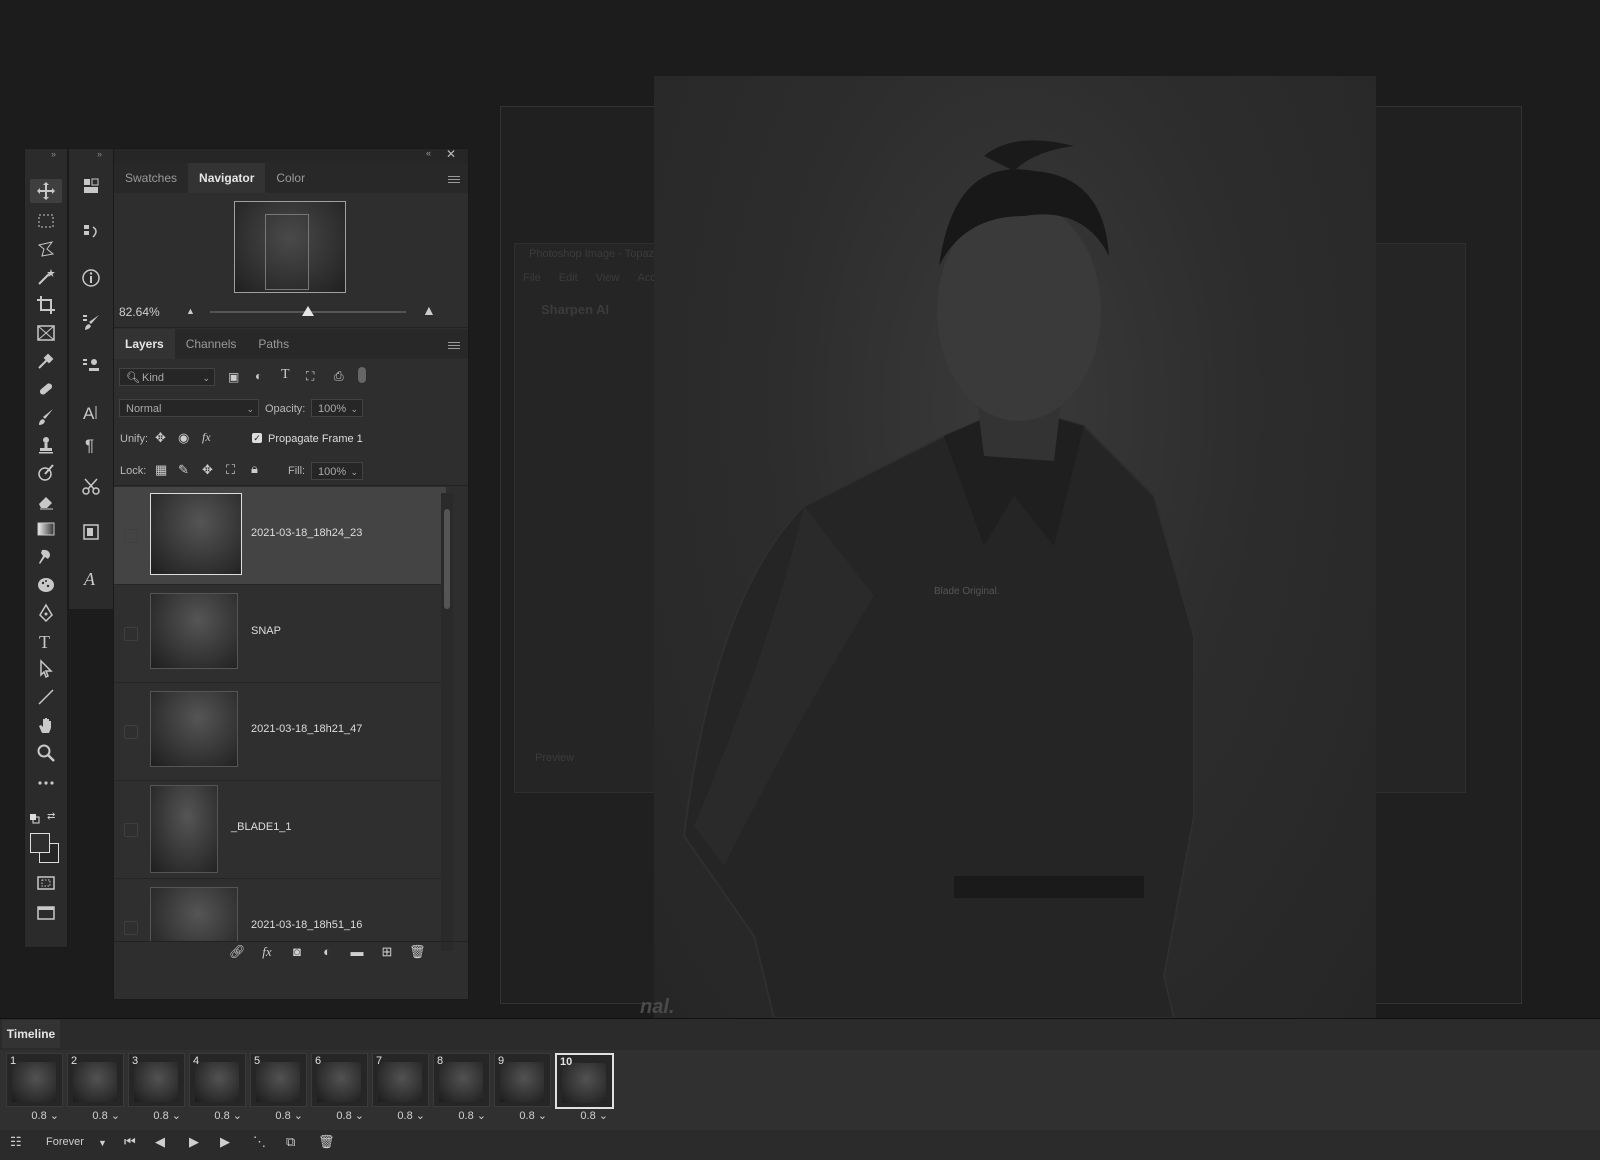  I want to click on previous-frame-icon: ◀, so click(160, 1142).